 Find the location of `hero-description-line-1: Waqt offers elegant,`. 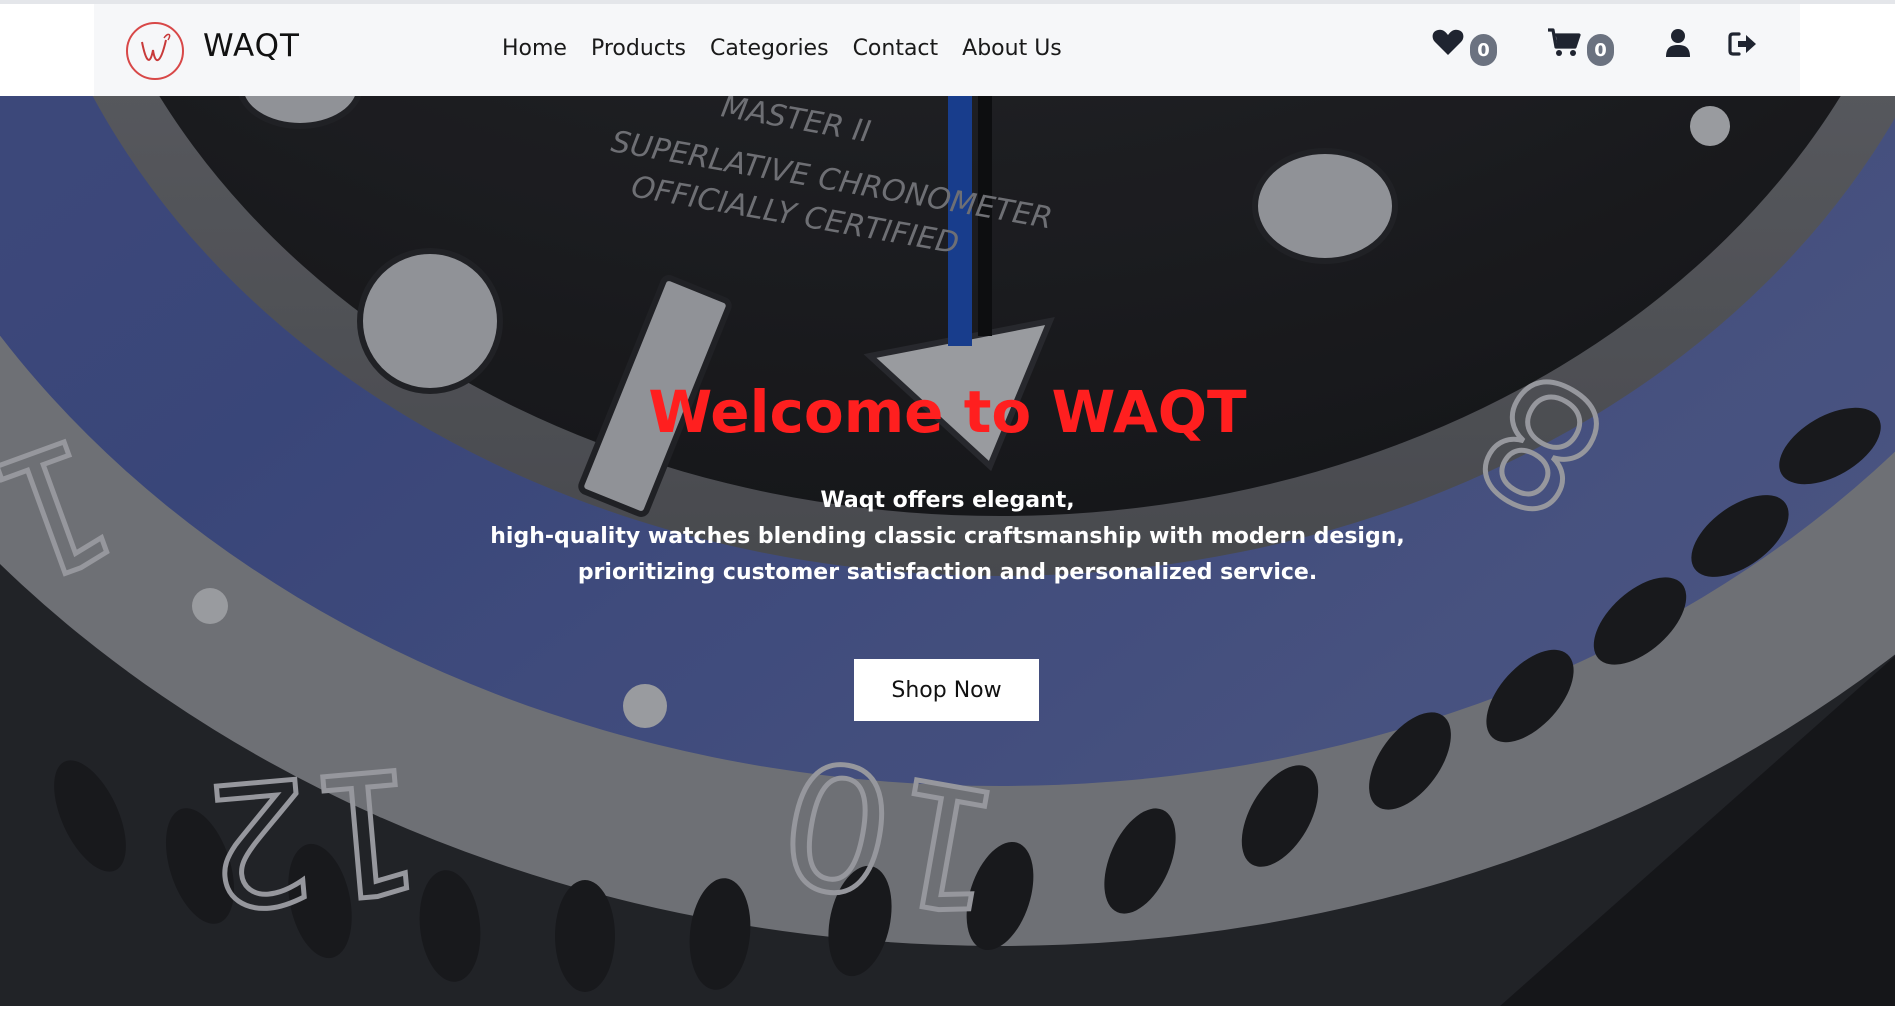

hero-description-line-1: Waqt offers elegant, is located at coordinates (947, 500).